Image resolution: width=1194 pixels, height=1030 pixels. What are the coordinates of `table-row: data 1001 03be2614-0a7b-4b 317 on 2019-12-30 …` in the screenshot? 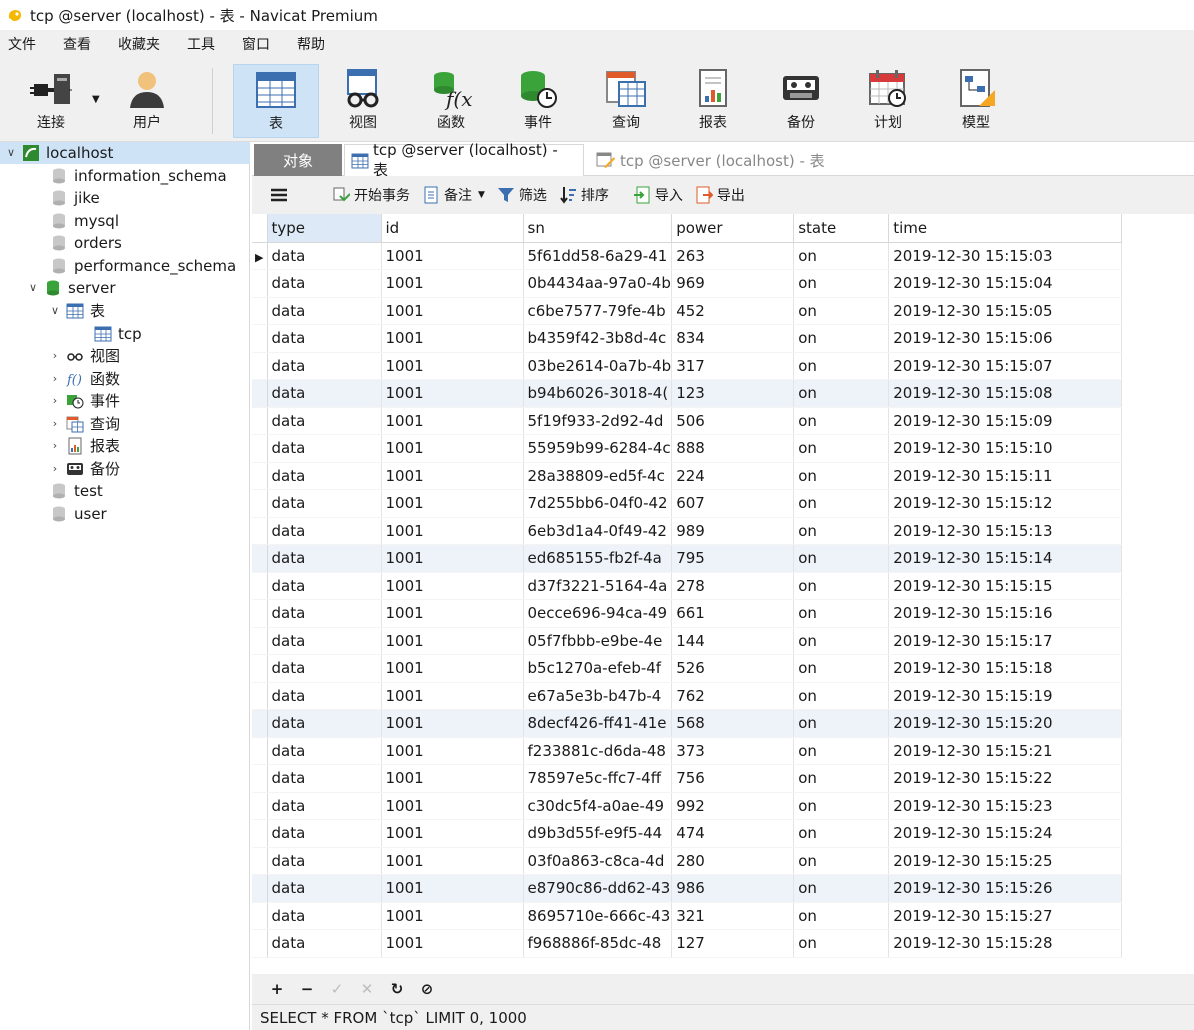 It's located at (687, 366).